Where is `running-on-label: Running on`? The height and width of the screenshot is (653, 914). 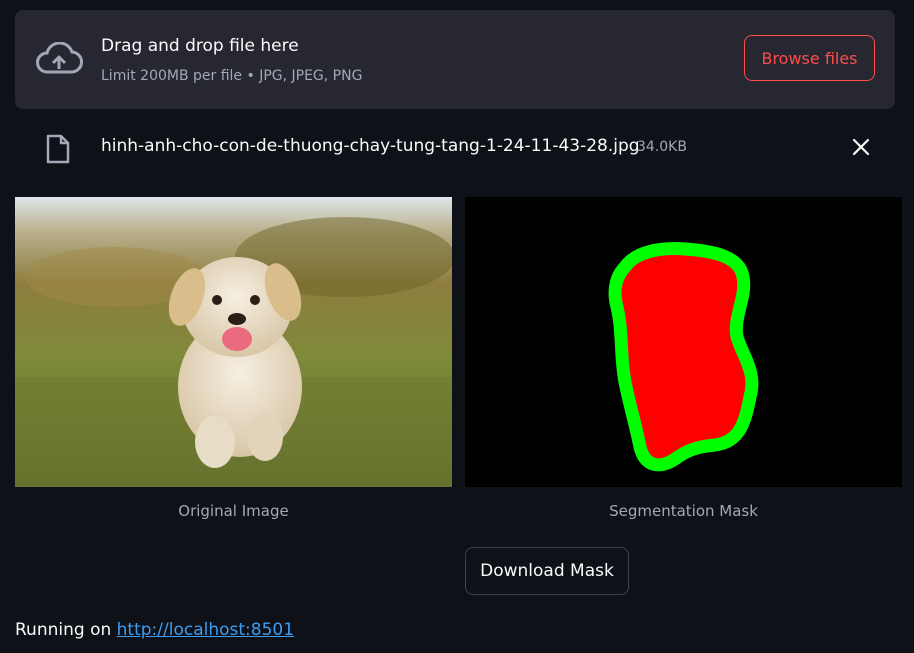 running-on-label: Running on is located at coordinates (66, 630).